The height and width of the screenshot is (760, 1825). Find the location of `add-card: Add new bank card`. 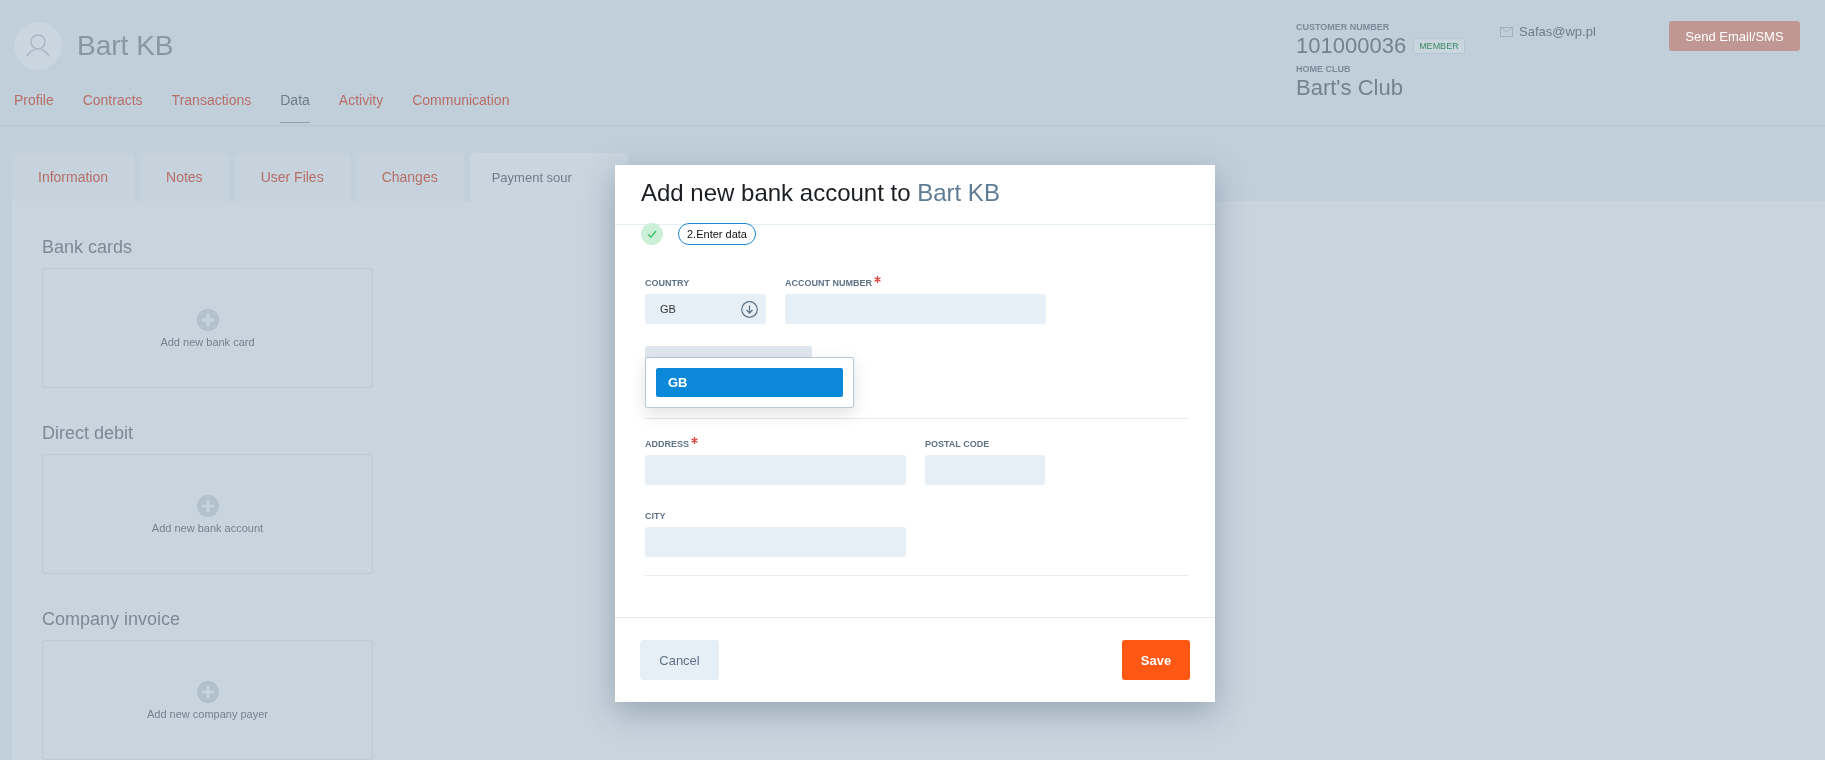

add-card: Add new bank card is located at coordinates (207, 328).